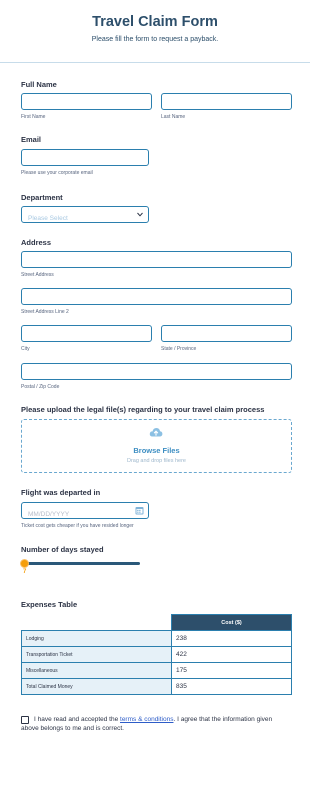 The image size is (320, 804). What do you see at coordinates (156, 461) in the screenshot?
I see `dropzone-hint: Drag and drop files here` at bounding box center [156, 461].